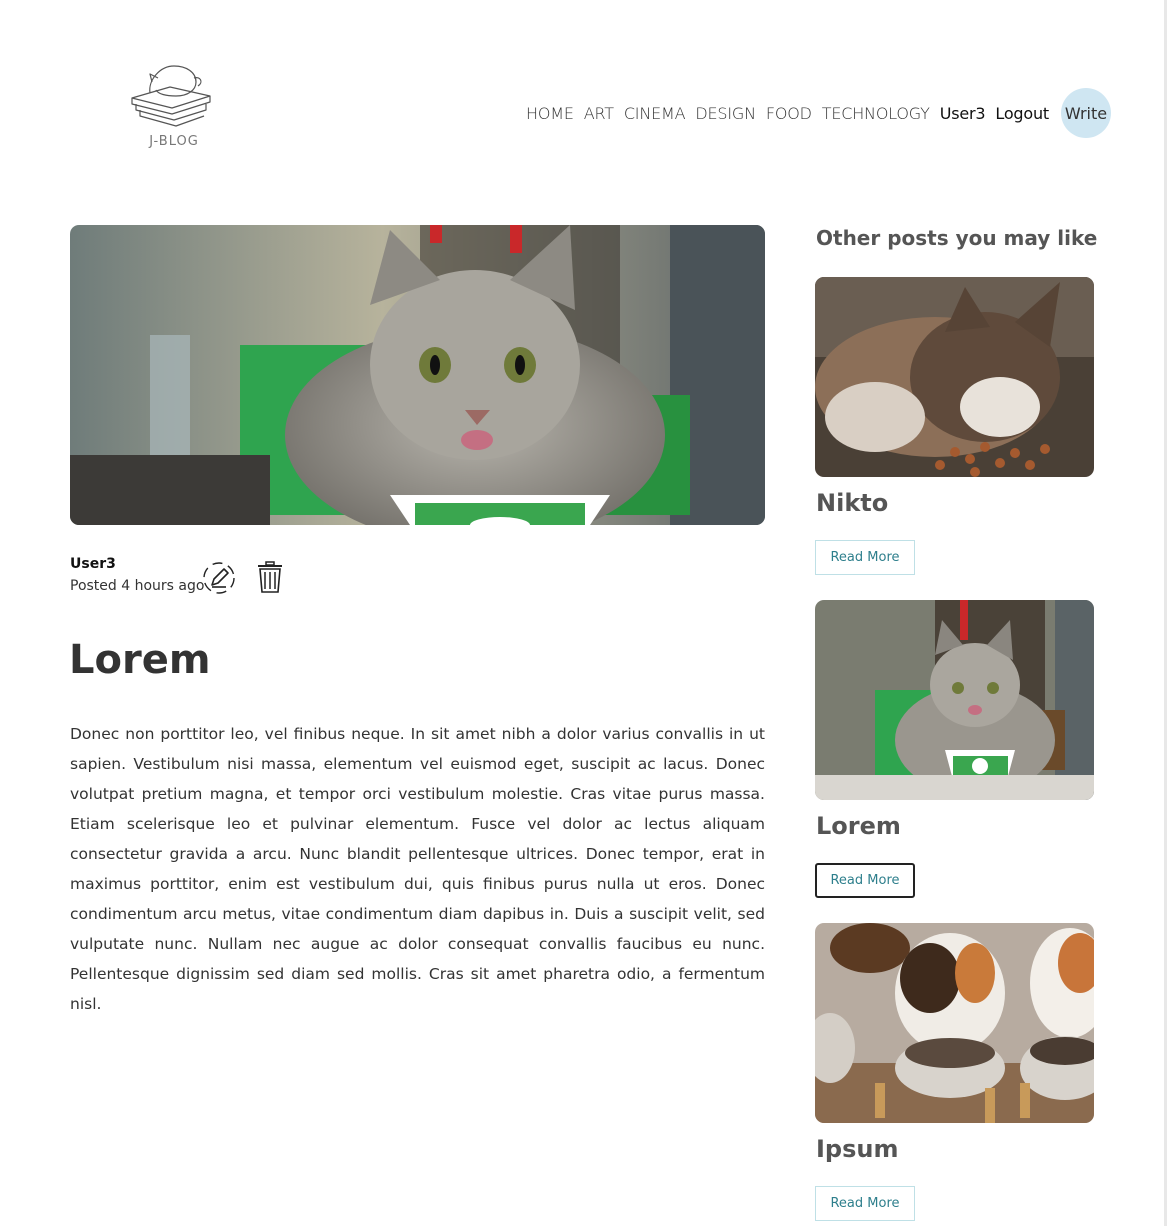  What do you see at coordinates (876, 113) in the screenshot?
I see `nav-technology: TECHNOLOGY` at bounding box center [876, 113].